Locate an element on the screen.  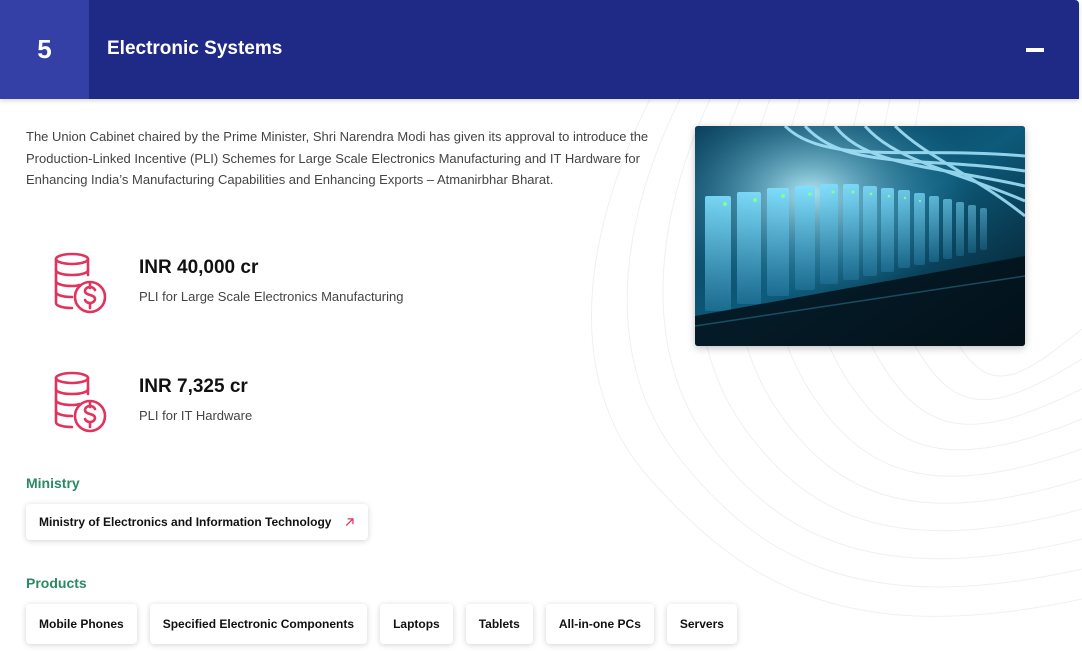
stat-amount: INR 40,000 cr is located at coordinates (199, 267).